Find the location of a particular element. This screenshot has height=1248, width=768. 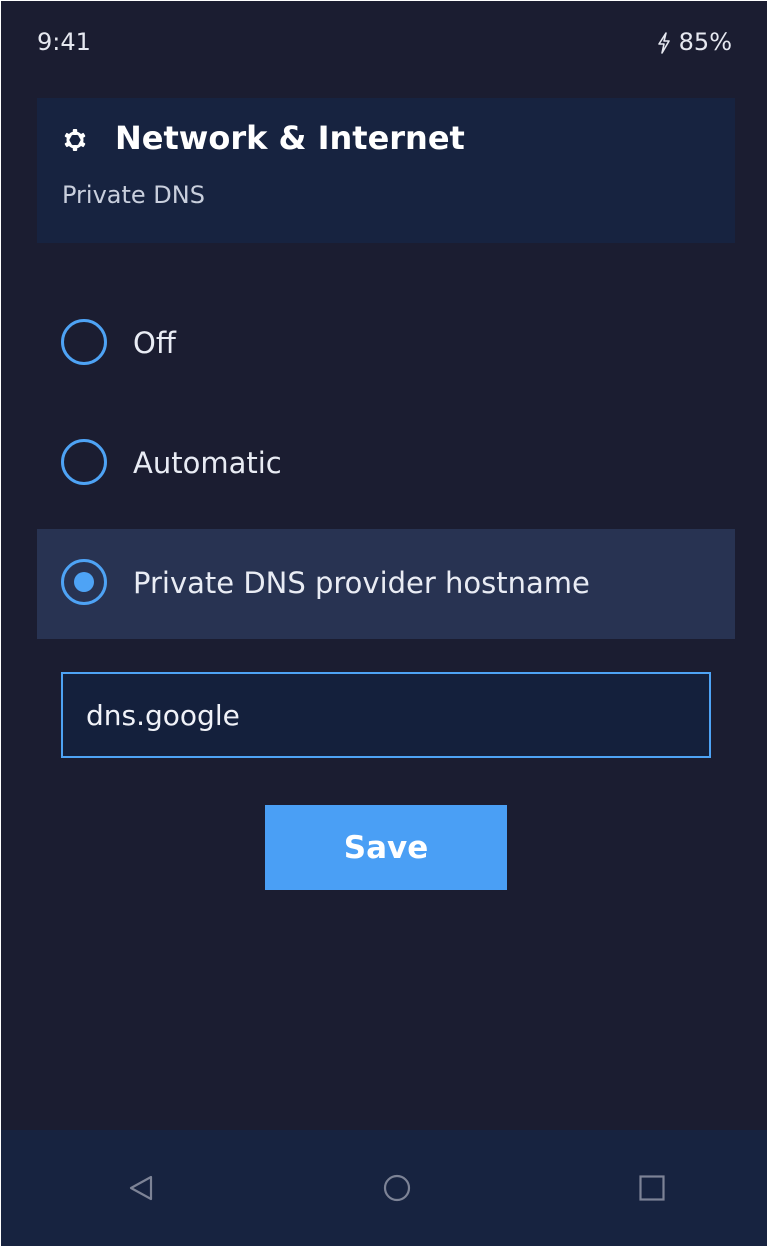

gear-icon is located at coordinates (75, 140).